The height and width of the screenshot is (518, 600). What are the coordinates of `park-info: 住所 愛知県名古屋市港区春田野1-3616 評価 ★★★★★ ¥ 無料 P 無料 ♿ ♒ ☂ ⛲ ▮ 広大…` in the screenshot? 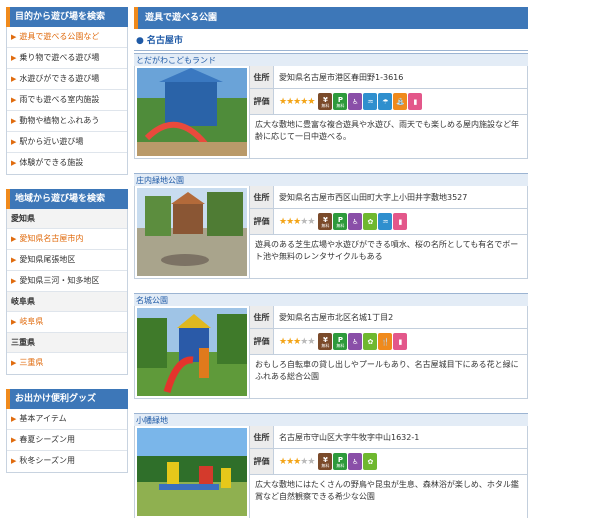 It's located at (388, 112).